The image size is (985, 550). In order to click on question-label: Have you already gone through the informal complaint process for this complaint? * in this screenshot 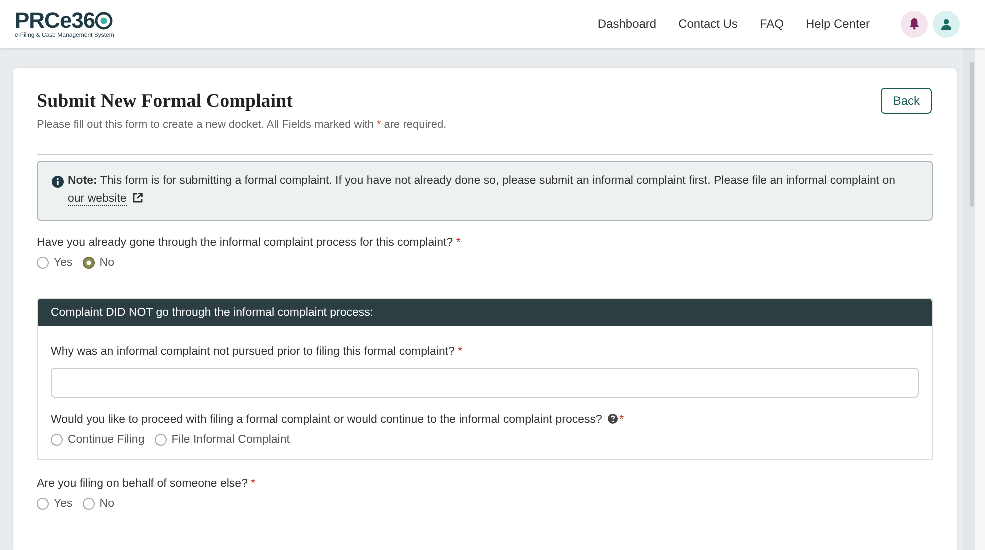, I will do `click(249, 243)`.